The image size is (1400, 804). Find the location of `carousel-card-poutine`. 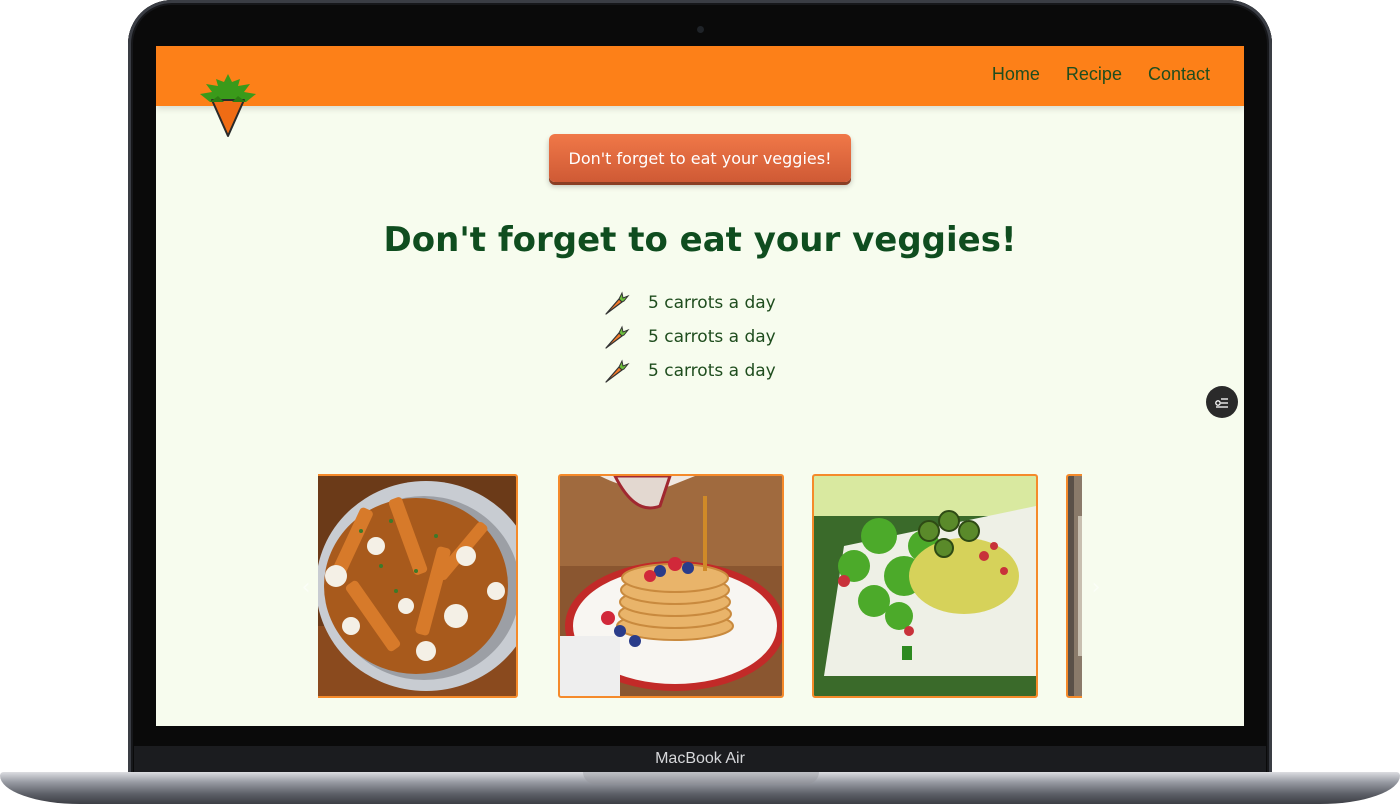

carousel-card-poutine is located at coordinates (418, 586).